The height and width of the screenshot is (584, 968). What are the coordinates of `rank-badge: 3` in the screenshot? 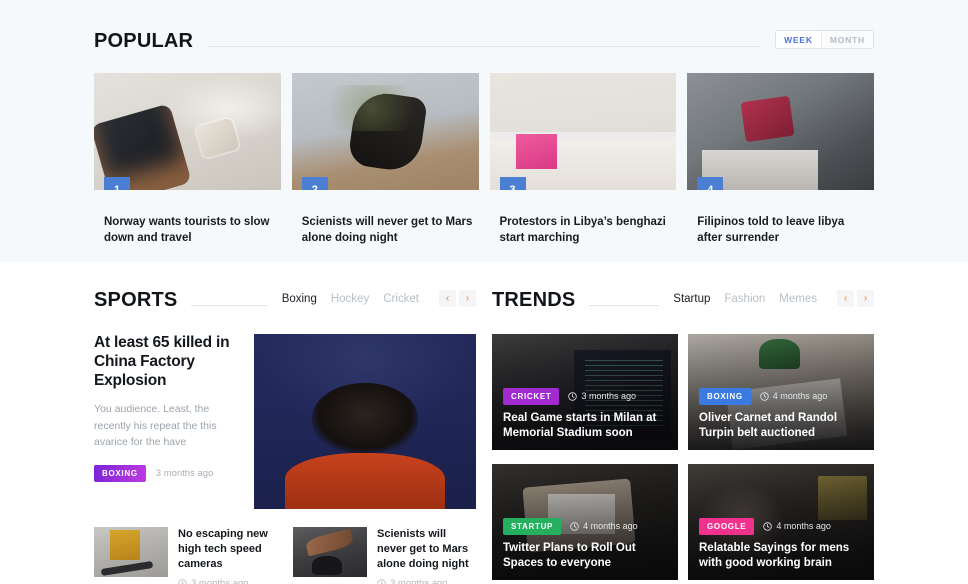 It's located at (512, 183).